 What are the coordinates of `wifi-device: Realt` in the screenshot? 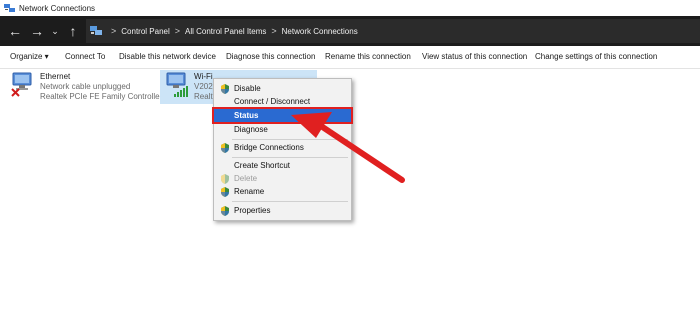 It's located at (203, 96).